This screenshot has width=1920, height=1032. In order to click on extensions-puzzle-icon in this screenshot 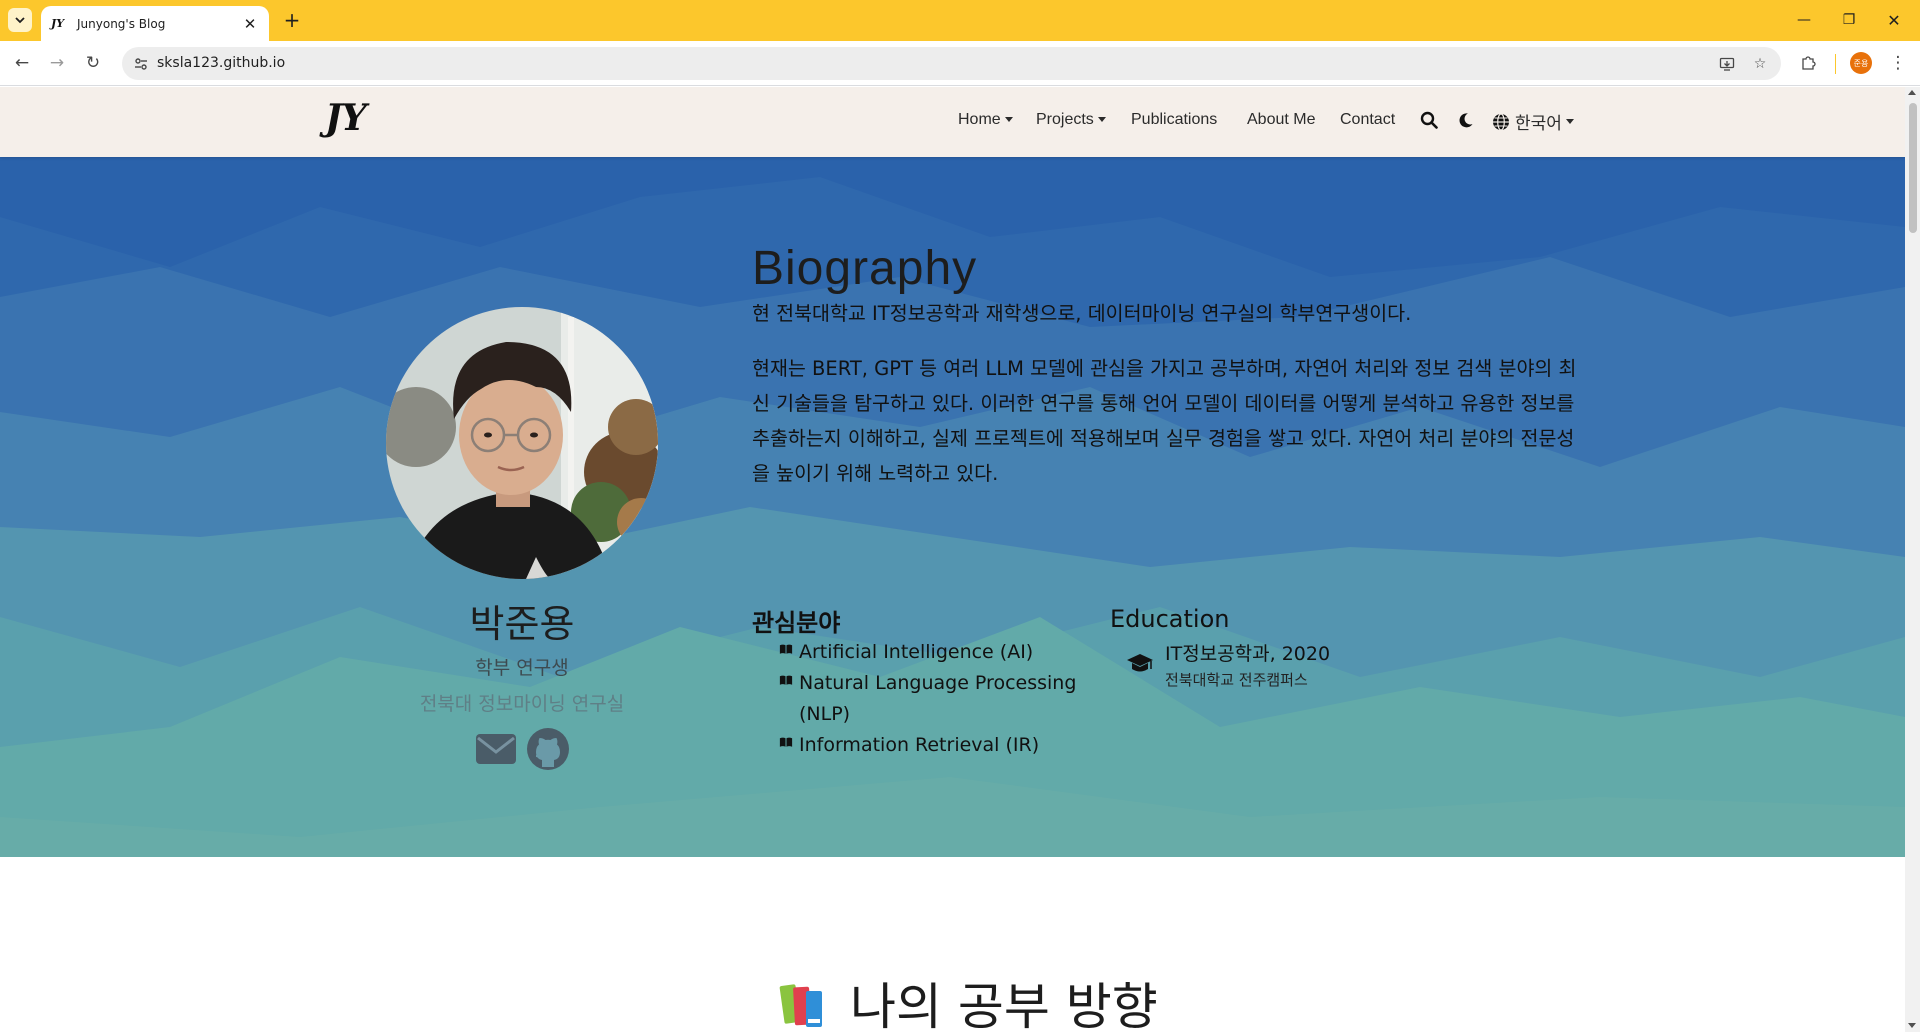, I will do `click(1808, 63)`.